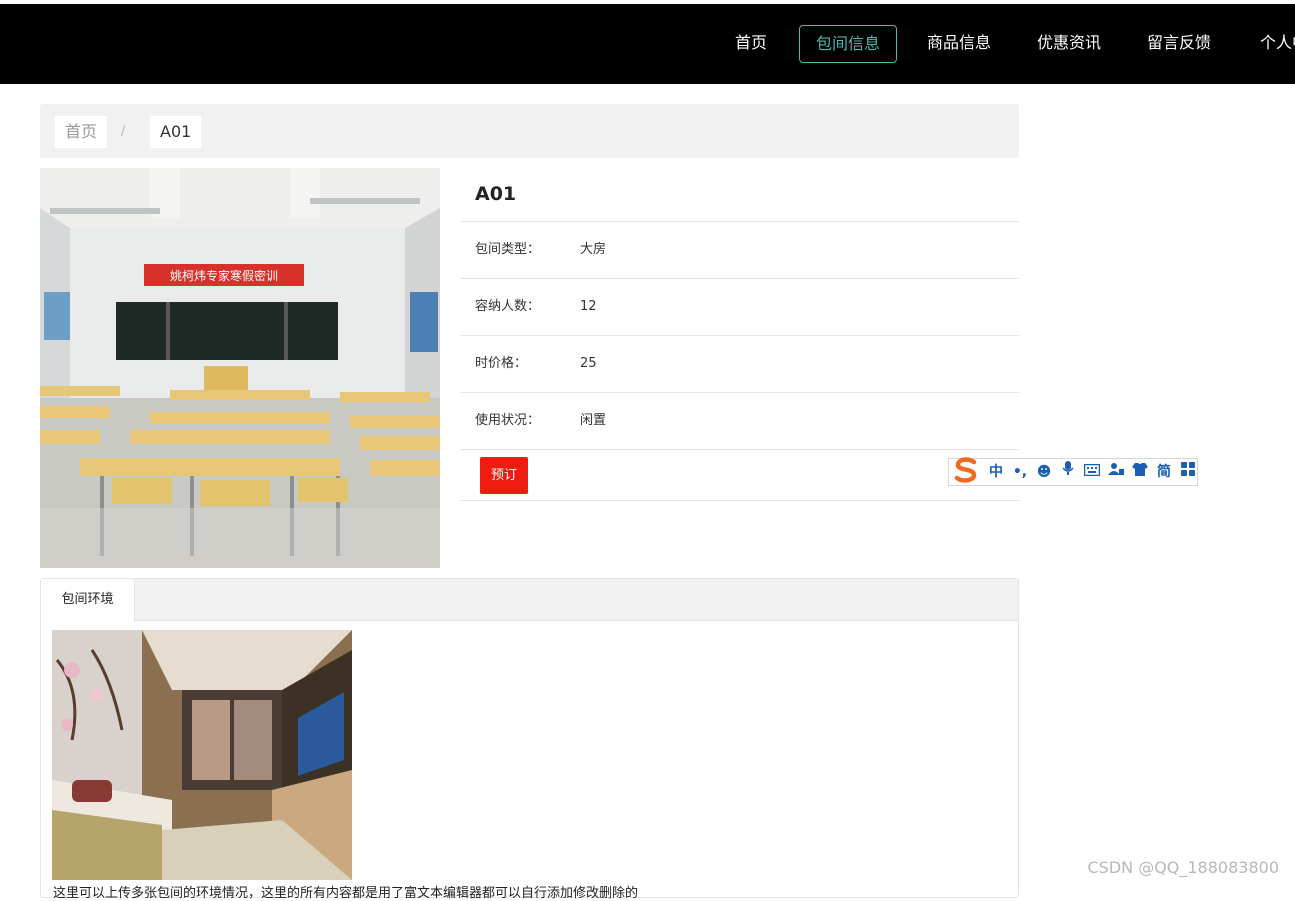 The width and height of the screenshot is (1295, 901). What do you see at coordinates (508, 306) in the screenshot?
I see `detail-label: 容纳人数：` at bounding box center [508, 306].